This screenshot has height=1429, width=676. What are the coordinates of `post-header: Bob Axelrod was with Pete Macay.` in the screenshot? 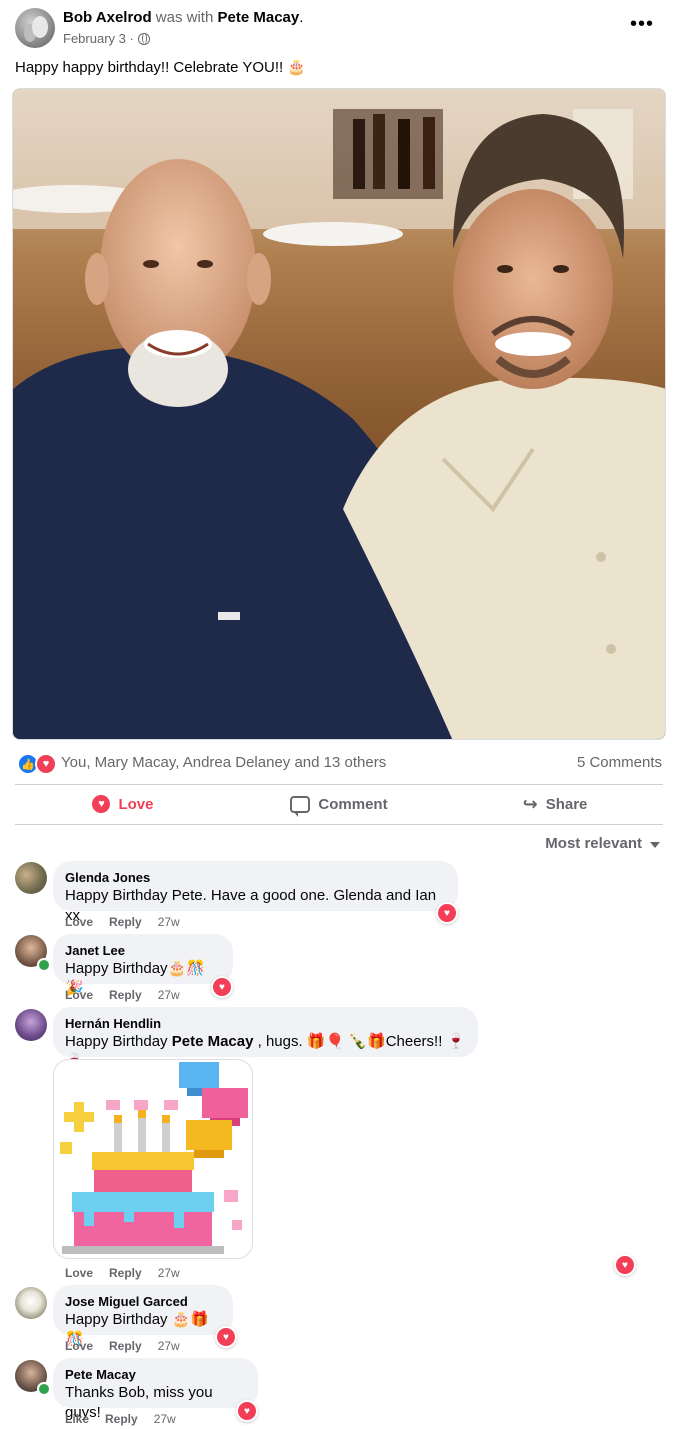 It's located at (183, 17).